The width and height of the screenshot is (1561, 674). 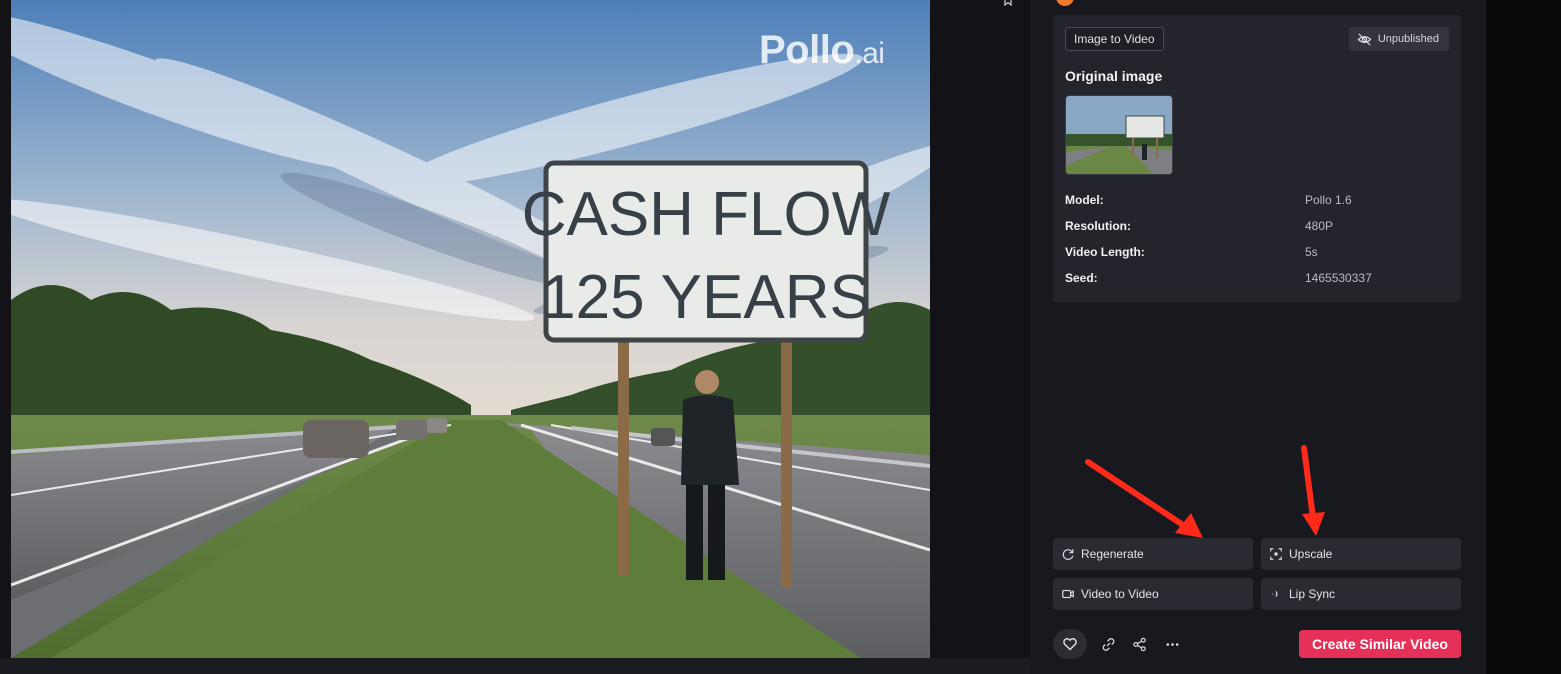 What do you see at coordinates (1008, 3) in the screenshot?
I see `bookmark-icon` at bounding box center [1008, 3].